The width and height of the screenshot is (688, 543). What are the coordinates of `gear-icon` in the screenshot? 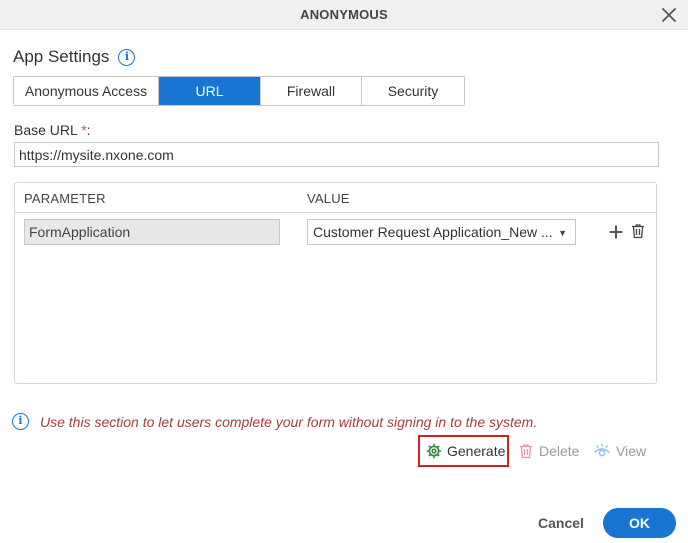 It's located at (434, 451).